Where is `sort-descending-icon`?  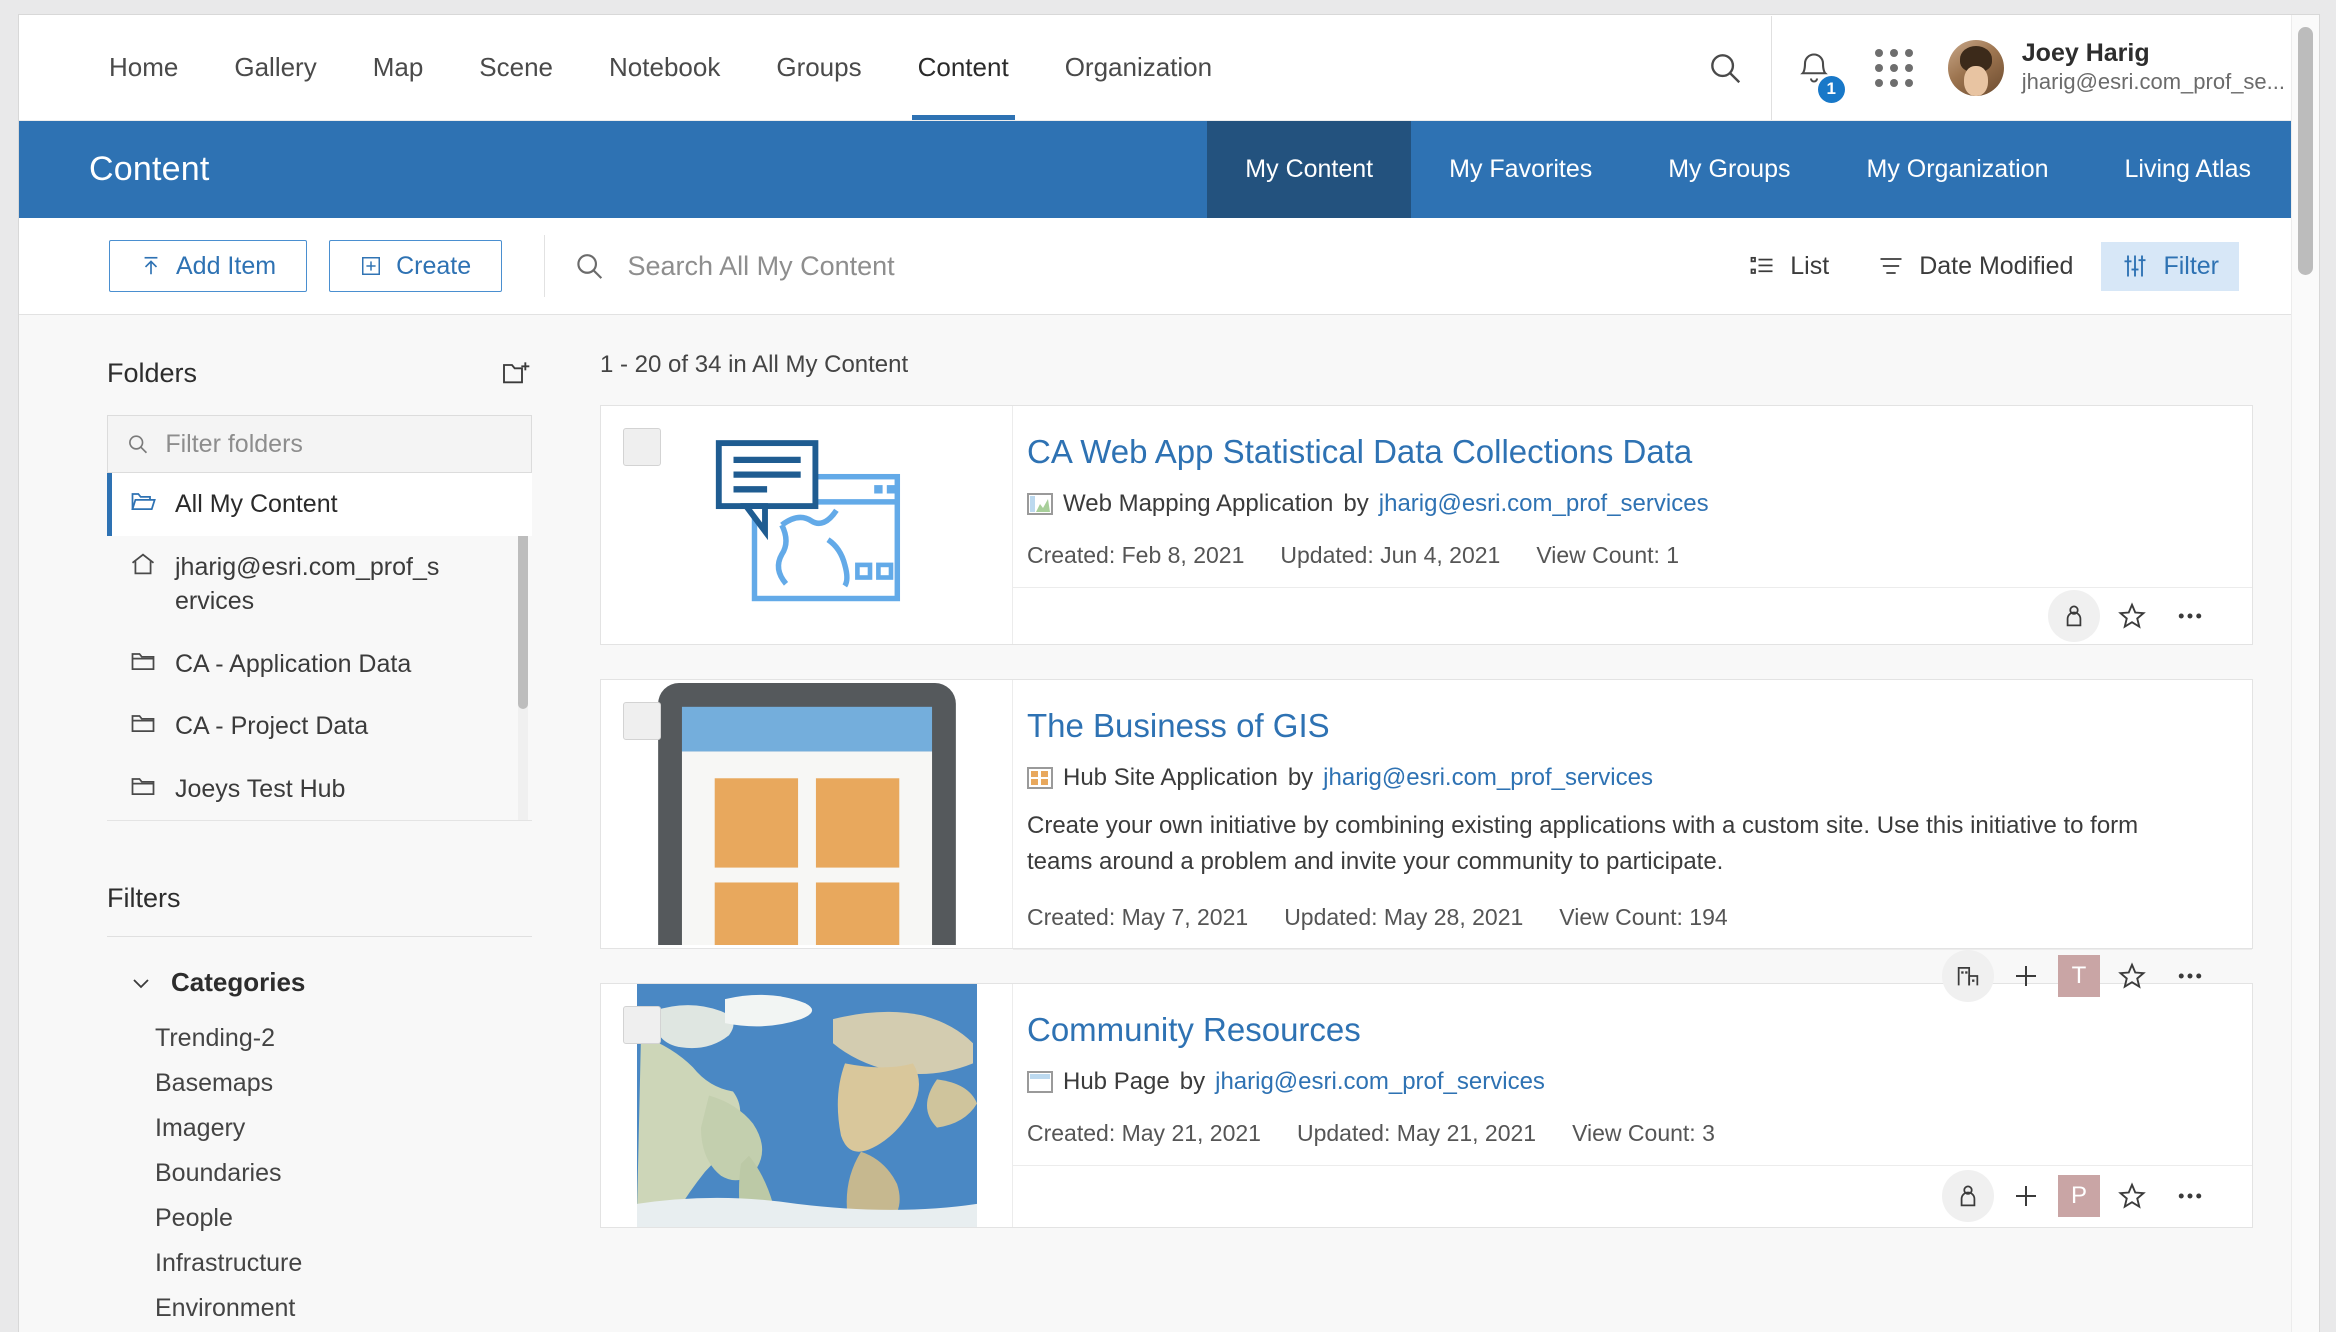
sort-descending-icon is located at coordinates (1891, 266).